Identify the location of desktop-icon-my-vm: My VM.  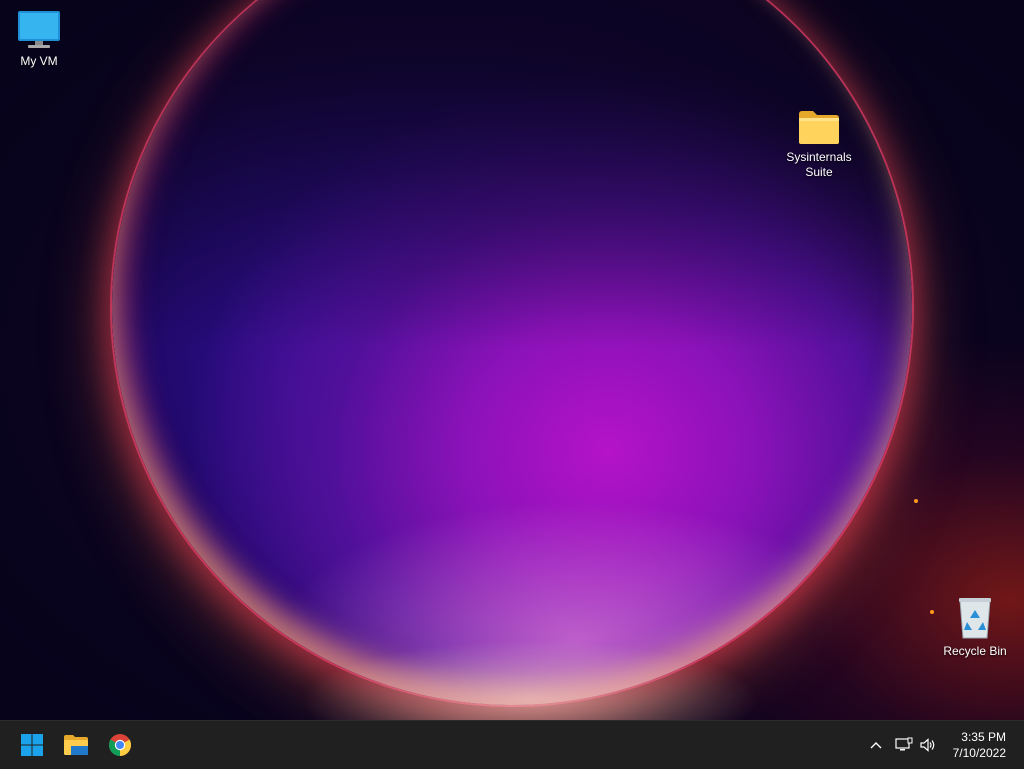
(40, 39).